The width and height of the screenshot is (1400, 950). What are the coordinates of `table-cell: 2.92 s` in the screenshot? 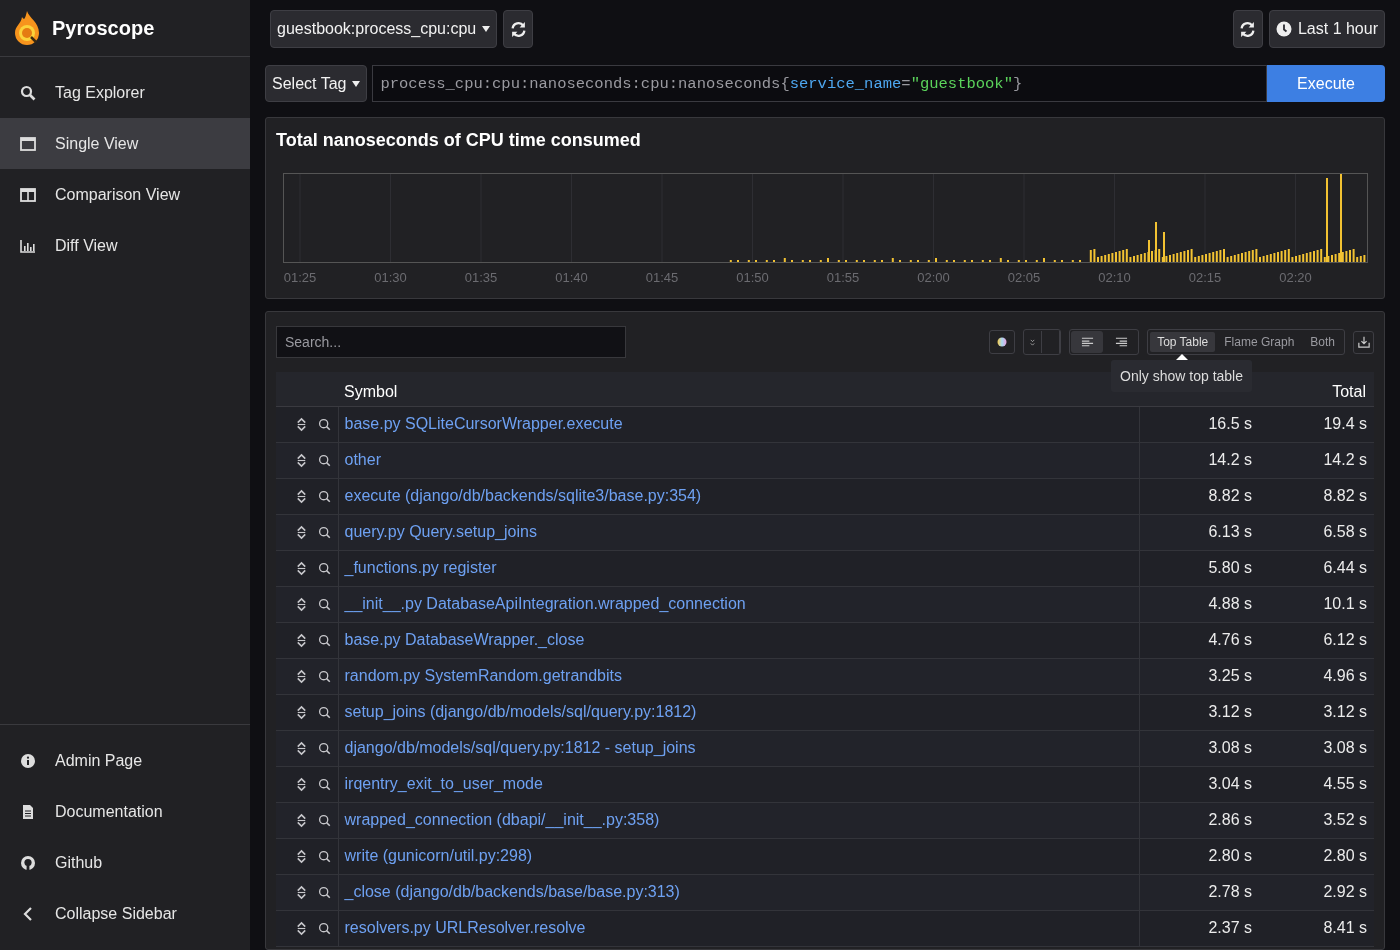 It's located at (1316, 892).